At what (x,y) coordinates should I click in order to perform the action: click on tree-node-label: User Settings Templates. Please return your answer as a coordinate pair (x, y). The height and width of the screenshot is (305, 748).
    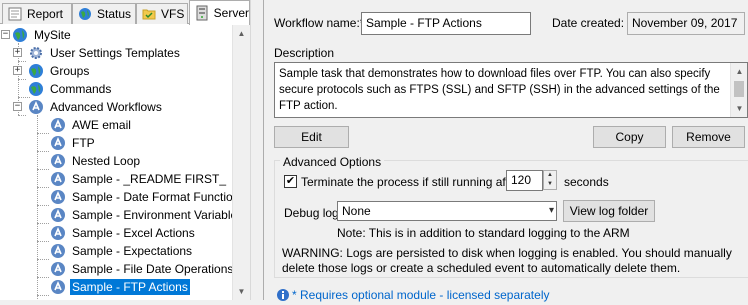
    Looking at the image, I should click on (115, 53).